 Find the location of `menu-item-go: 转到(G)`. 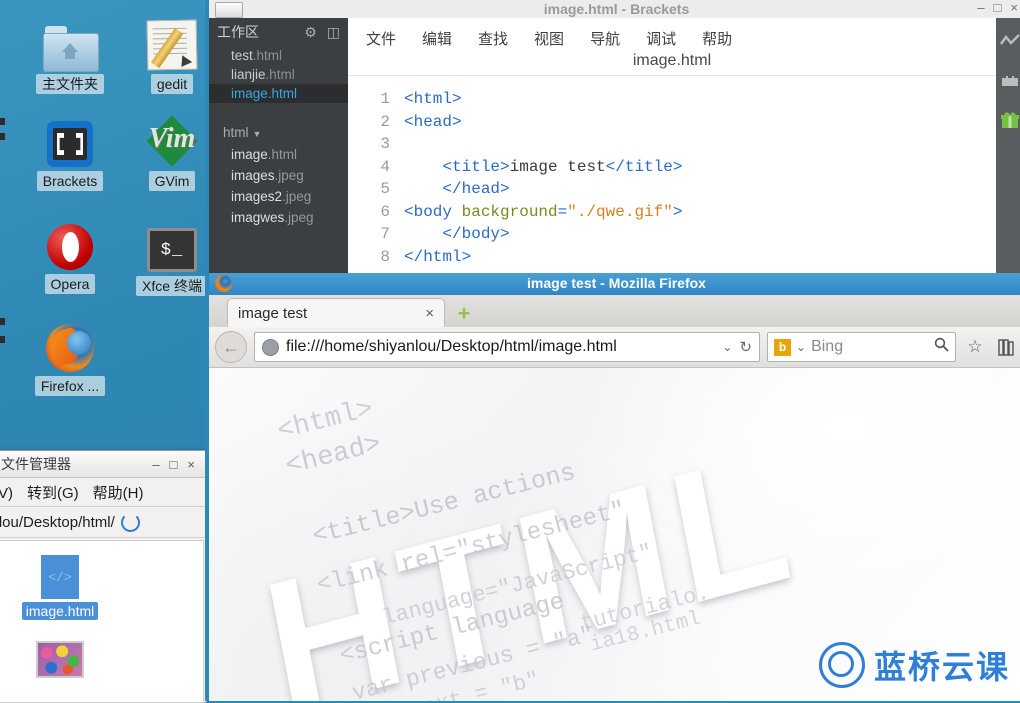

menu-item-go: 转到(G) is located at coordinates (53, 492).